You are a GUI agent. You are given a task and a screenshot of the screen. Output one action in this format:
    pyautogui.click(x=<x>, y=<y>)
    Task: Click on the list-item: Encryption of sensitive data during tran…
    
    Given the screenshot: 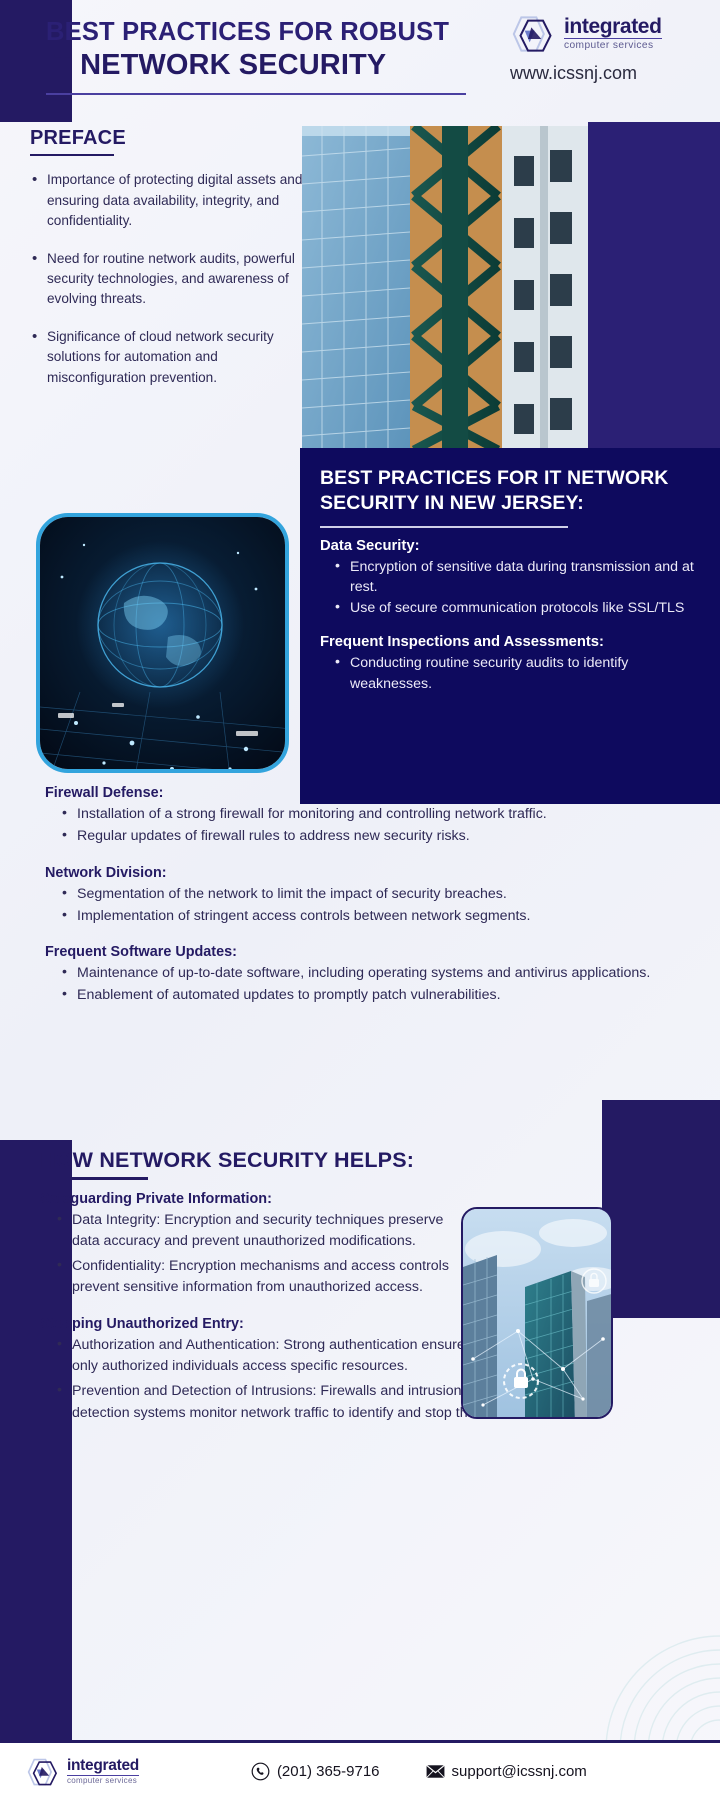 What is the action you would take?
    pyautogui.click(x=517, y=577)
    